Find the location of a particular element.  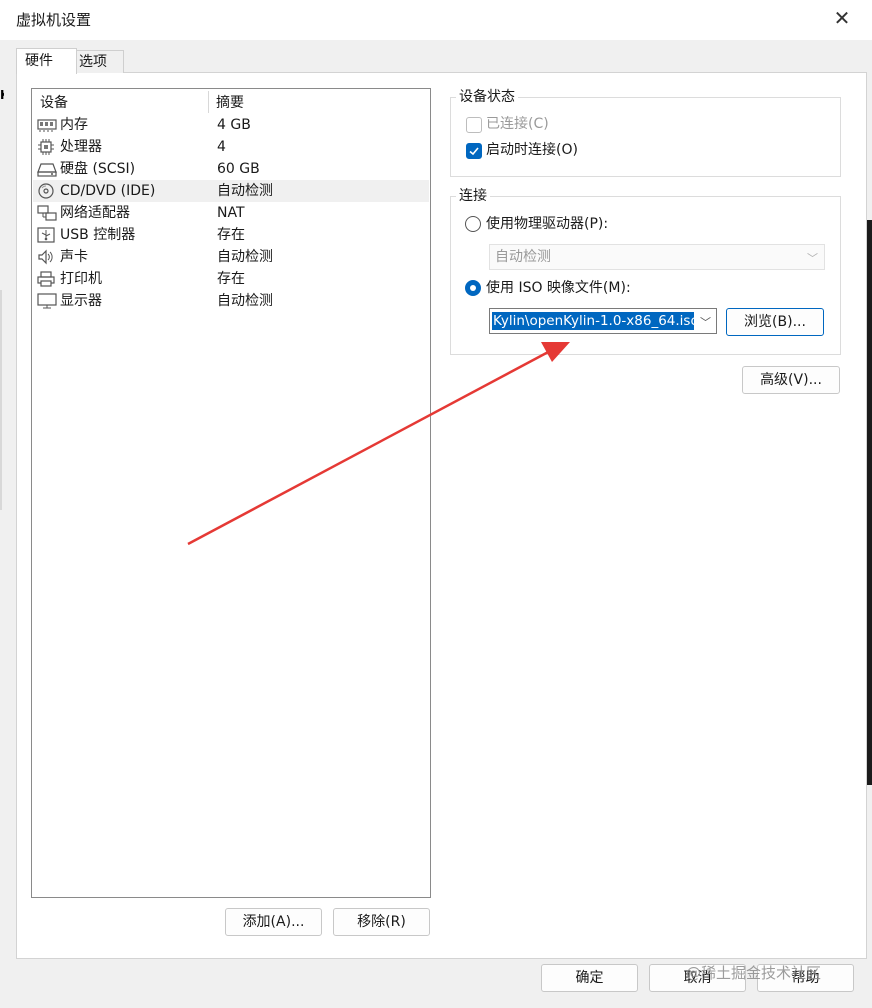

physical-drive-label: 使用物理驱动器(P): is located at coordinates (547, 224).